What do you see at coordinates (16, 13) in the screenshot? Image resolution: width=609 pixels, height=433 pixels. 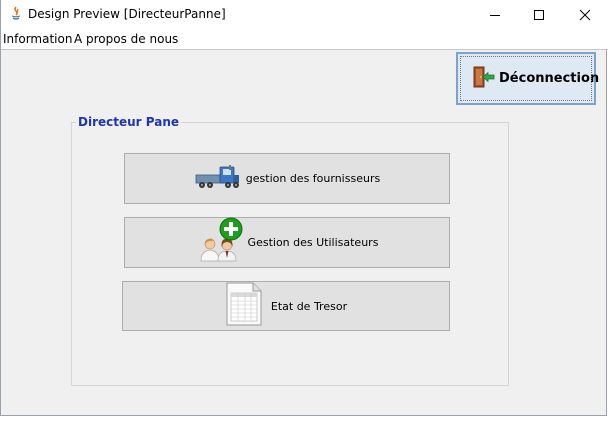 I see `java-app-icon` at bounding box center [16, 13].